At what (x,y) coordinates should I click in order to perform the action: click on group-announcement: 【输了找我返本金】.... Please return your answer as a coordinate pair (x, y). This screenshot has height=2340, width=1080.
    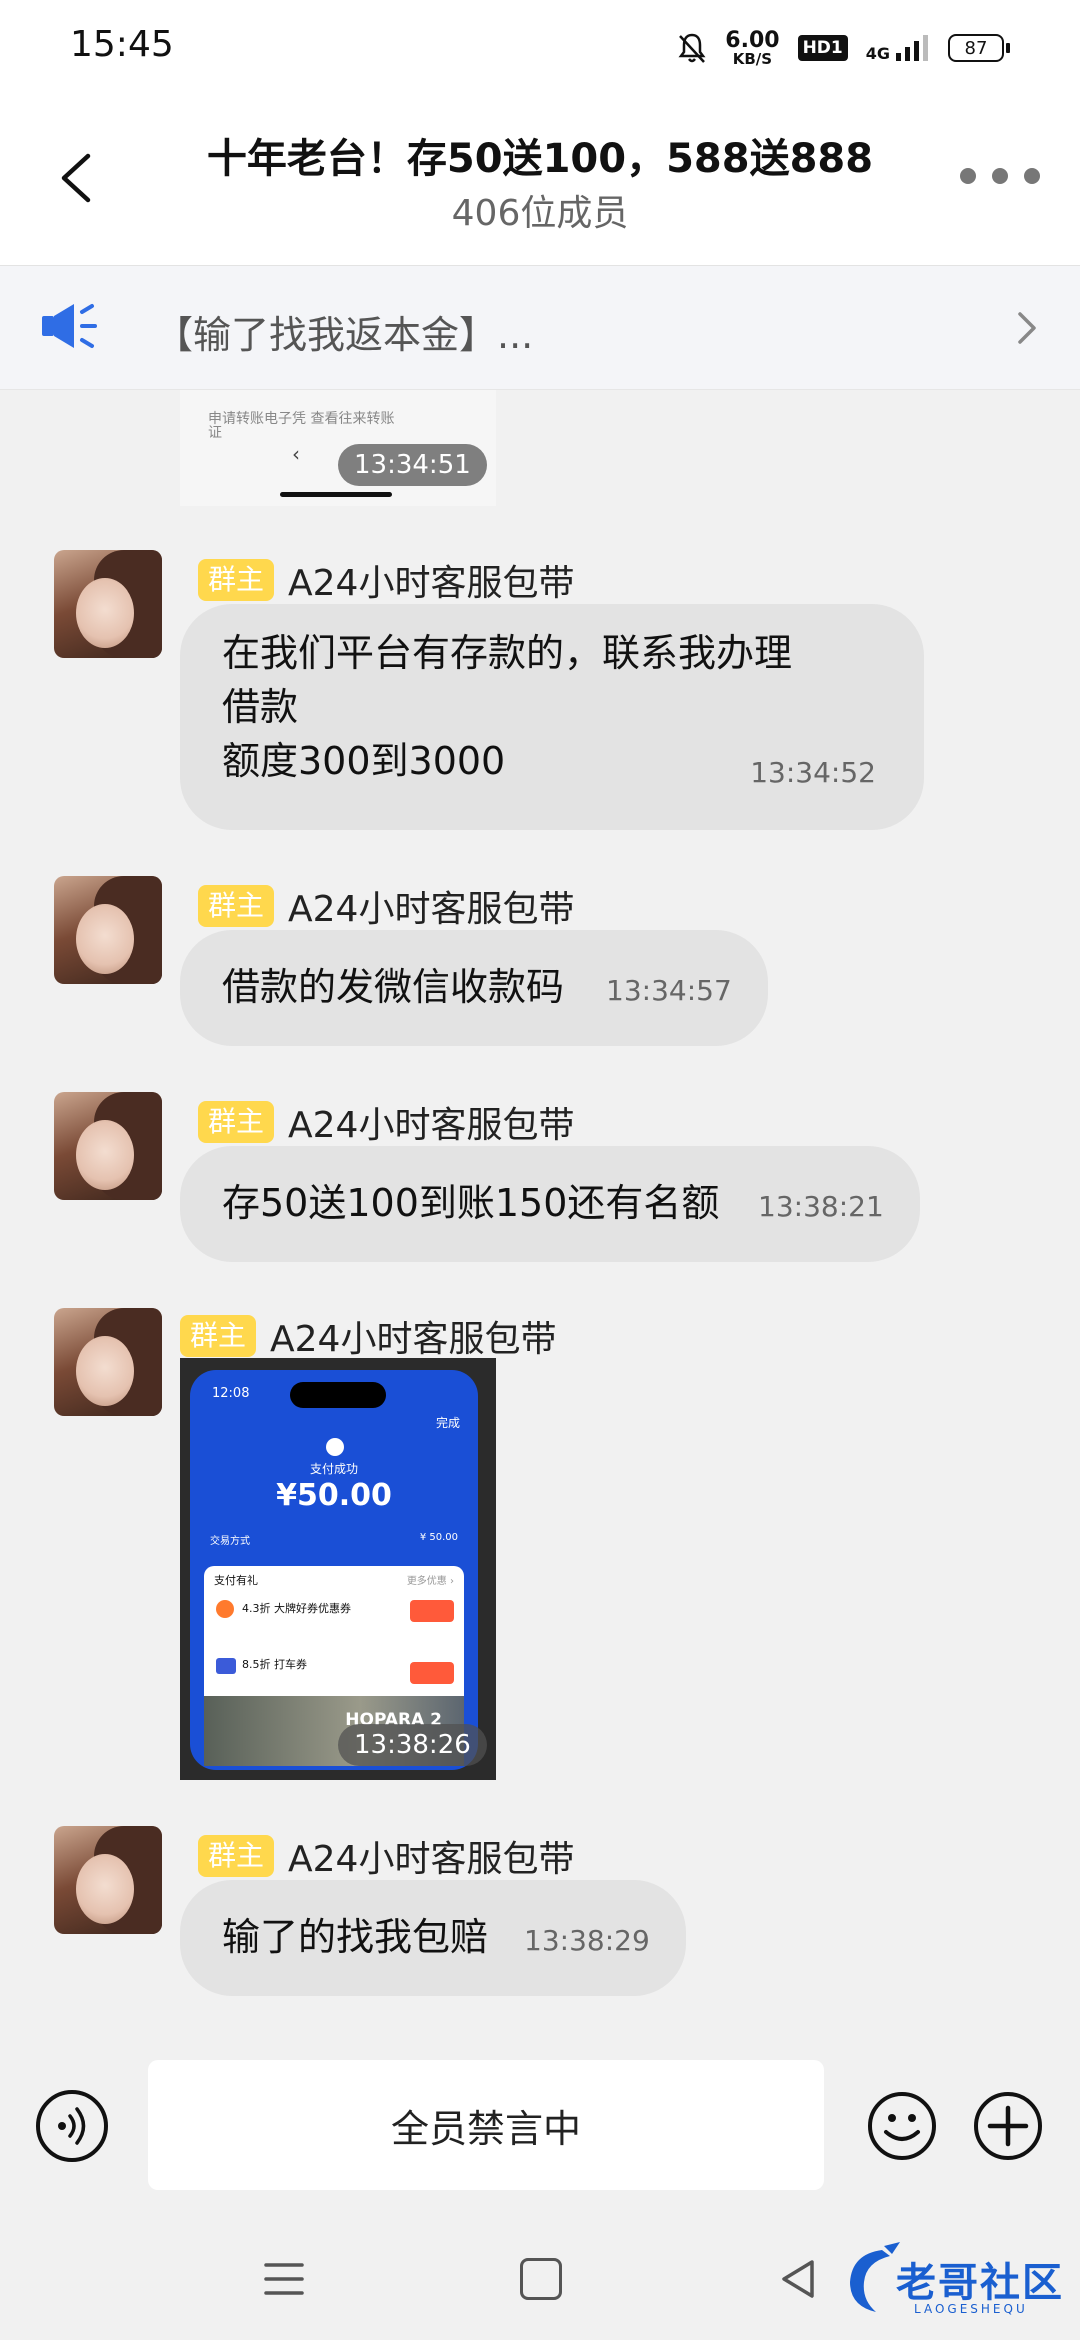
    Looking at the image, I should click on (540, 328).